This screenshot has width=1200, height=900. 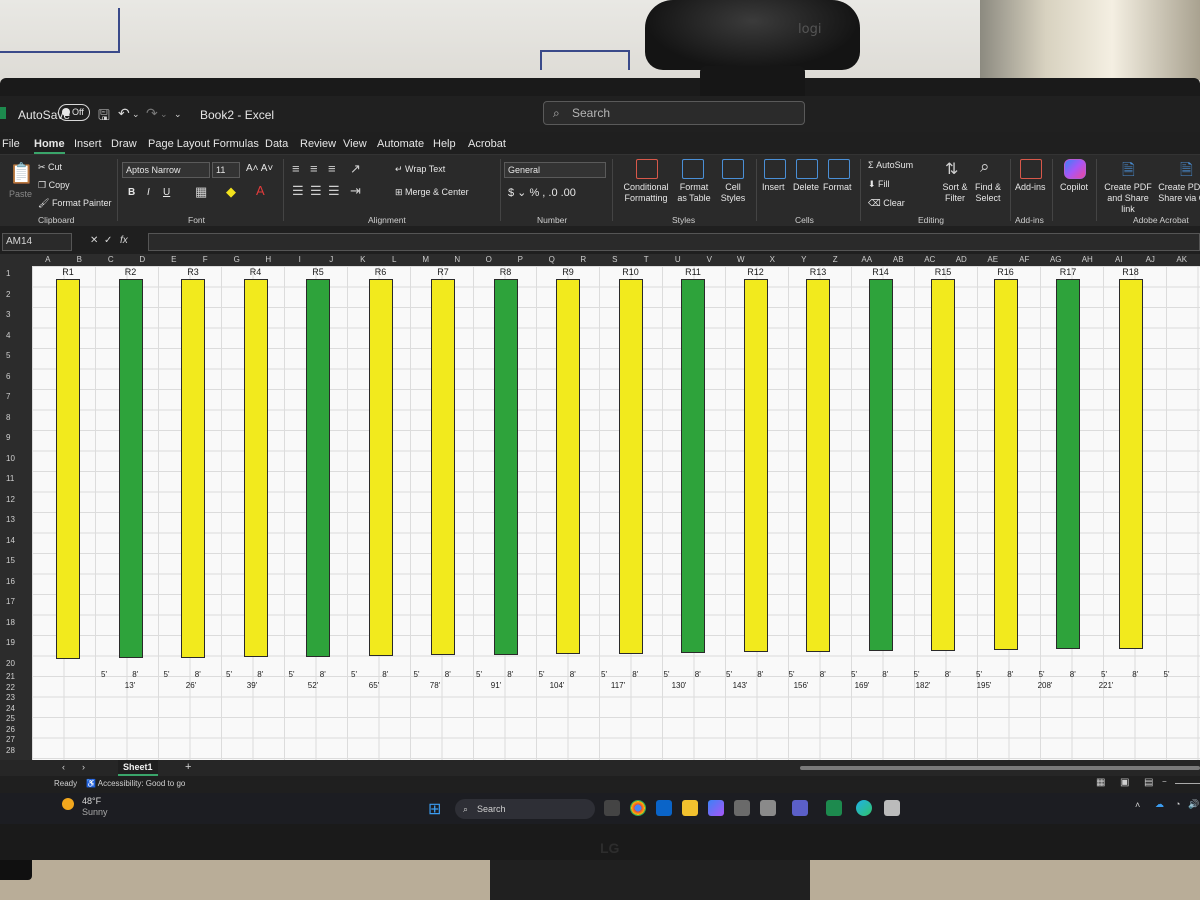 I want to click on cumulative-distance-cell: 182', so click(x=923, y=685).